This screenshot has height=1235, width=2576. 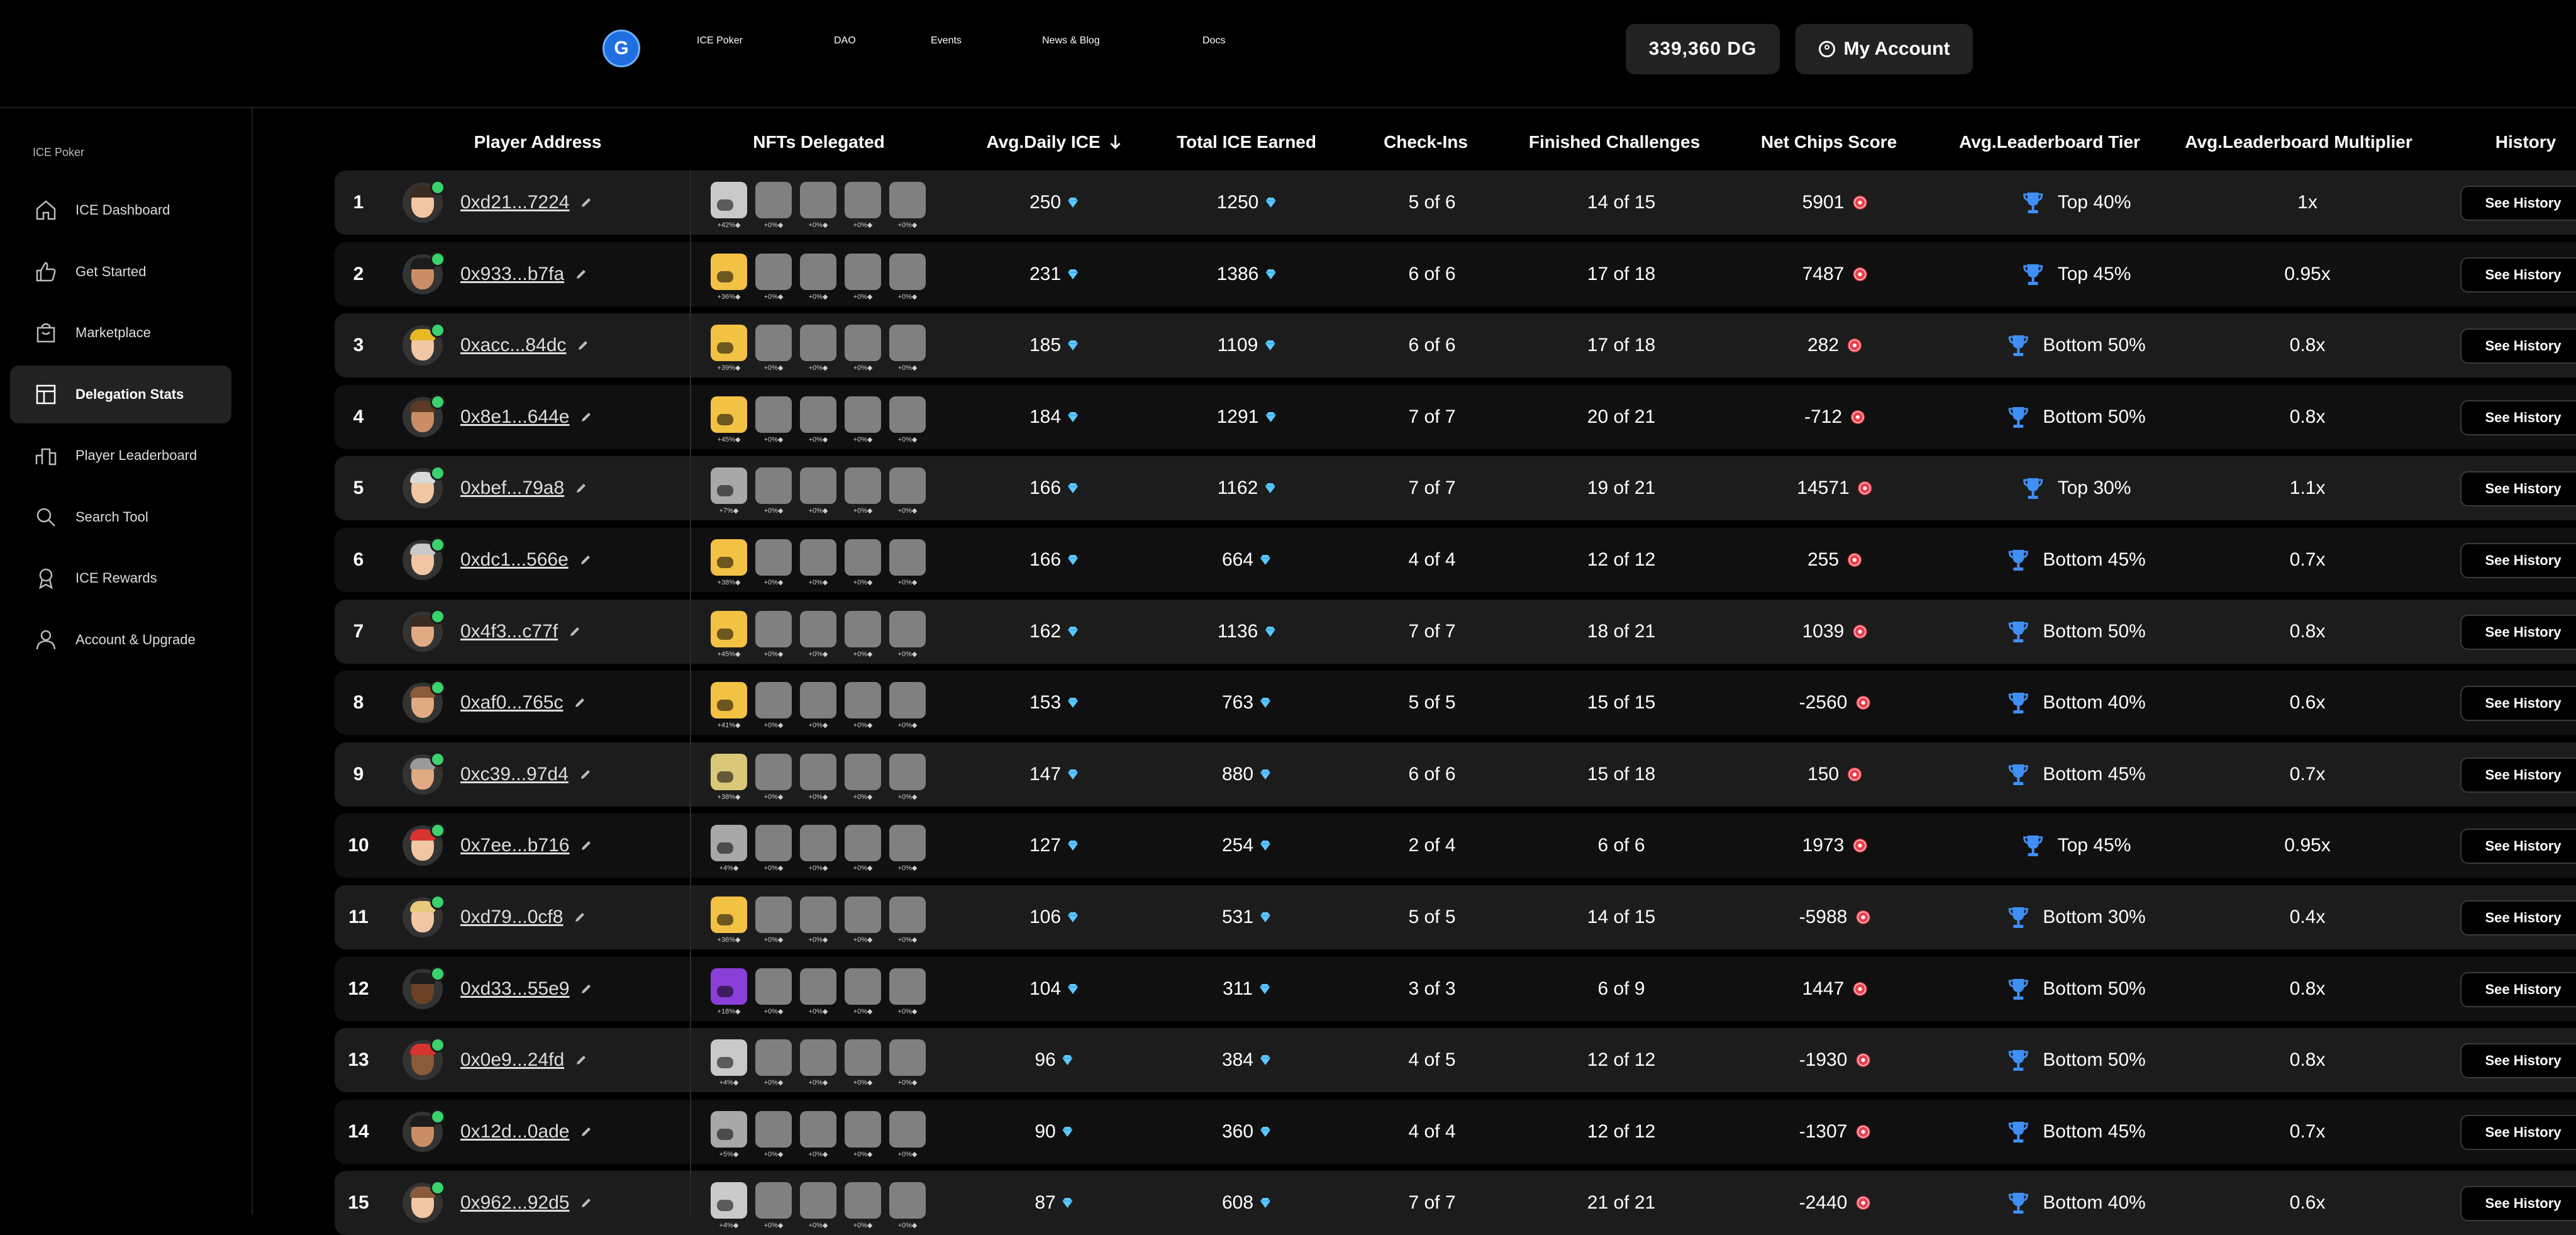 I want to click on nft-slot: +36%◆, so click(x=729, y=277).